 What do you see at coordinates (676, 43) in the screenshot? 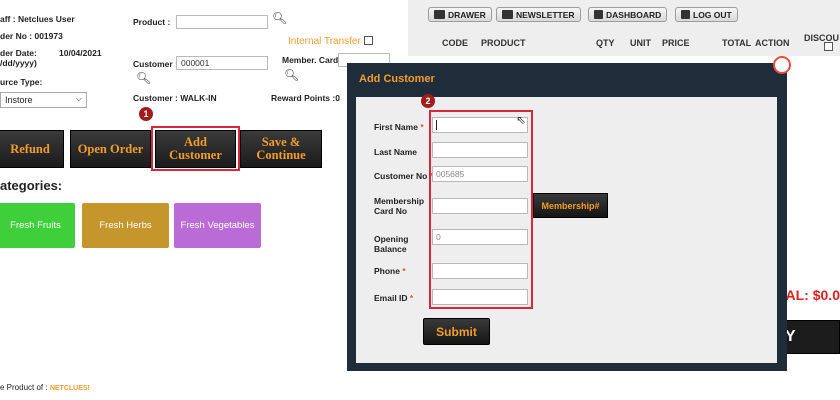
I see `col-price: PRICE` at bounding box center [676, 43].